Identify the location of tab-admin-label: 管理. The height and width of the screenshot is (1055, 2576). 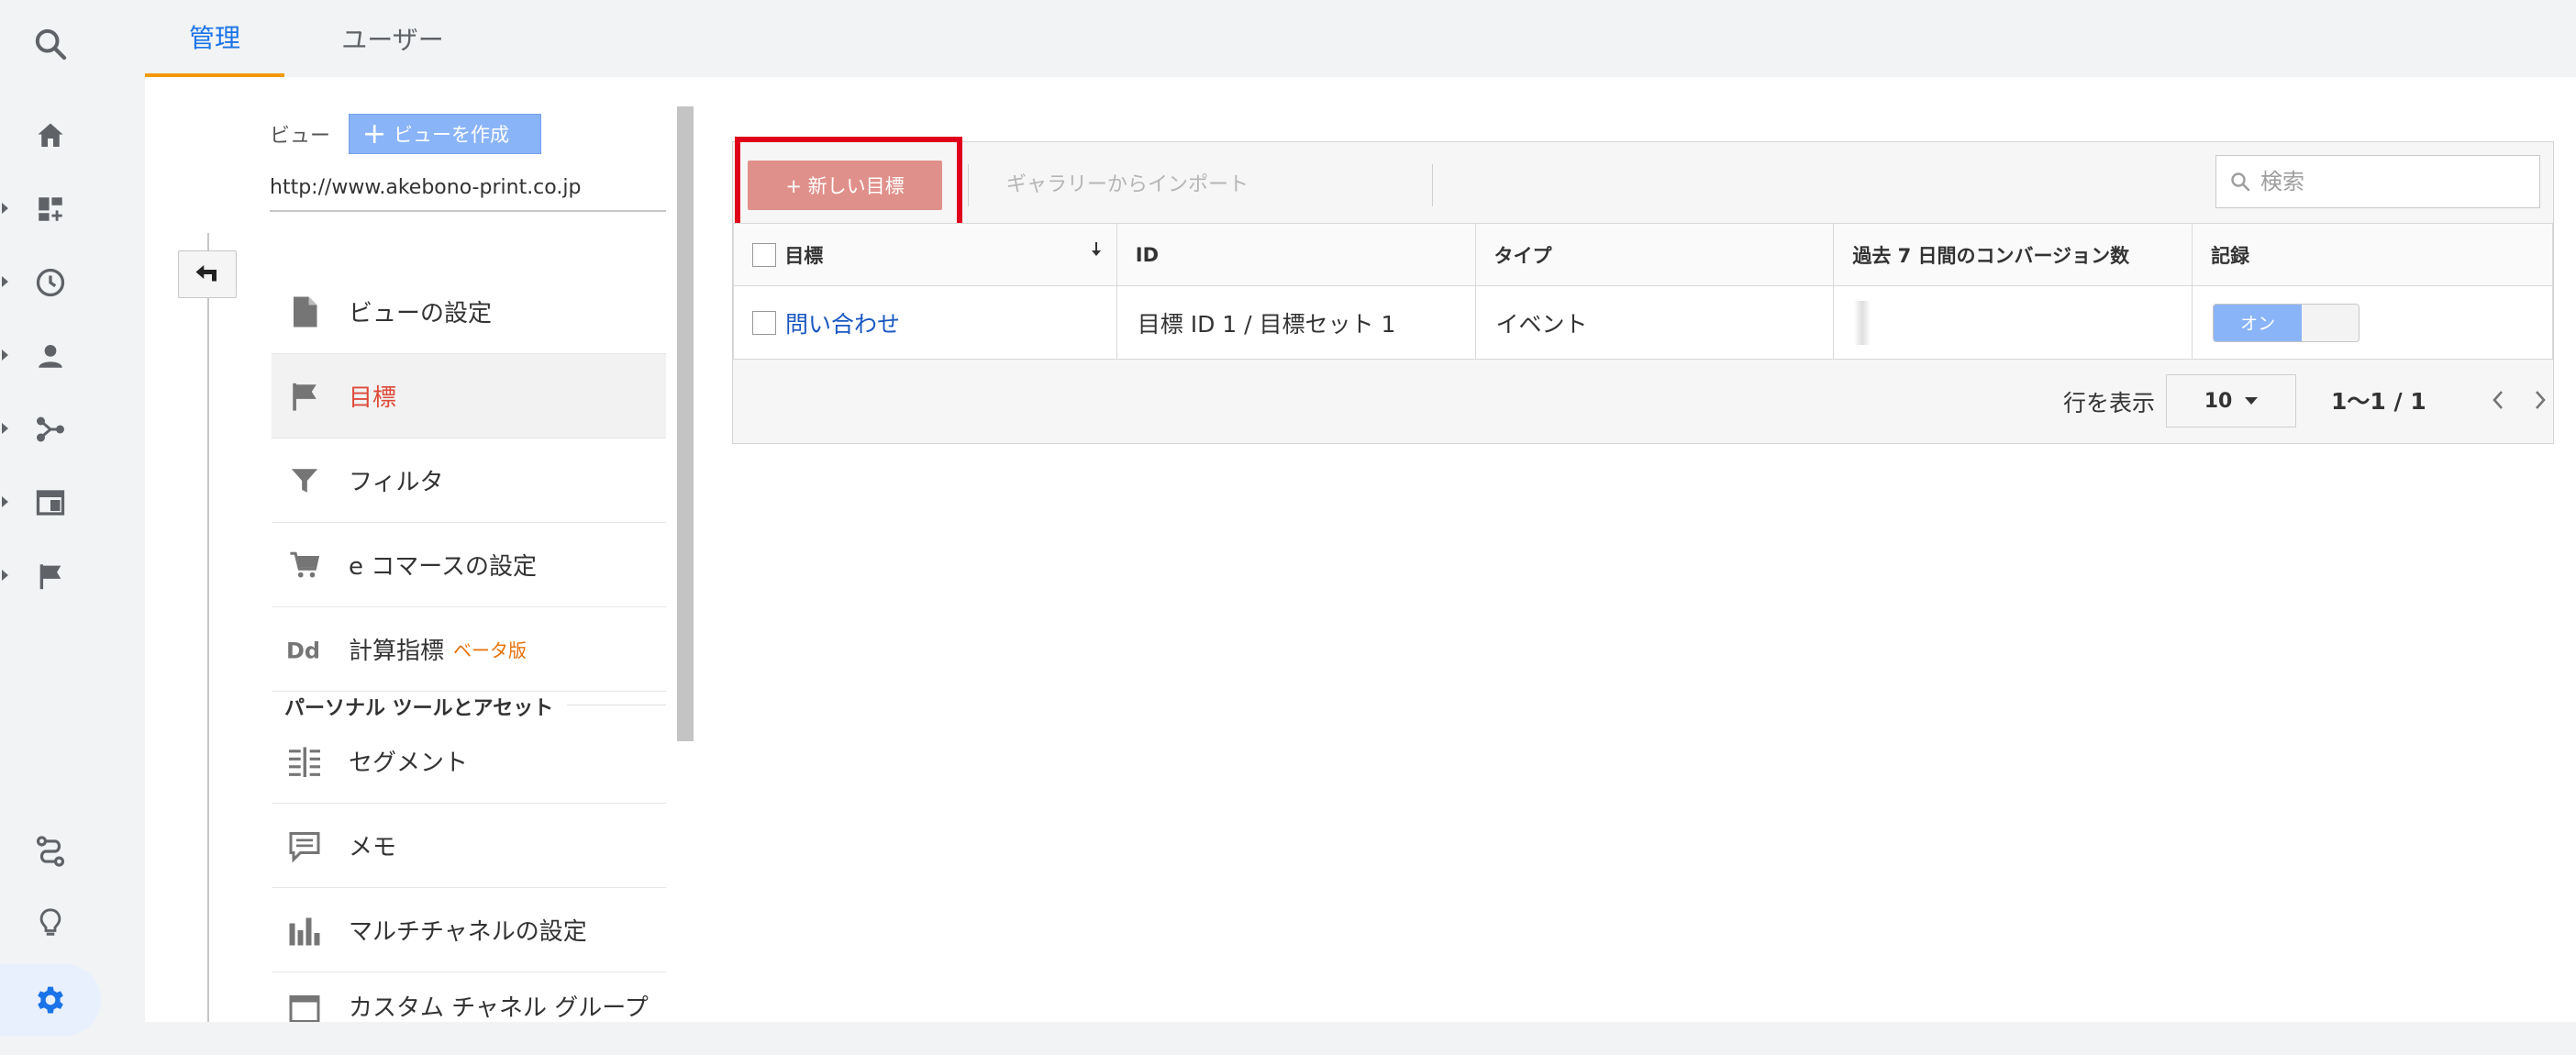
(214, 38).